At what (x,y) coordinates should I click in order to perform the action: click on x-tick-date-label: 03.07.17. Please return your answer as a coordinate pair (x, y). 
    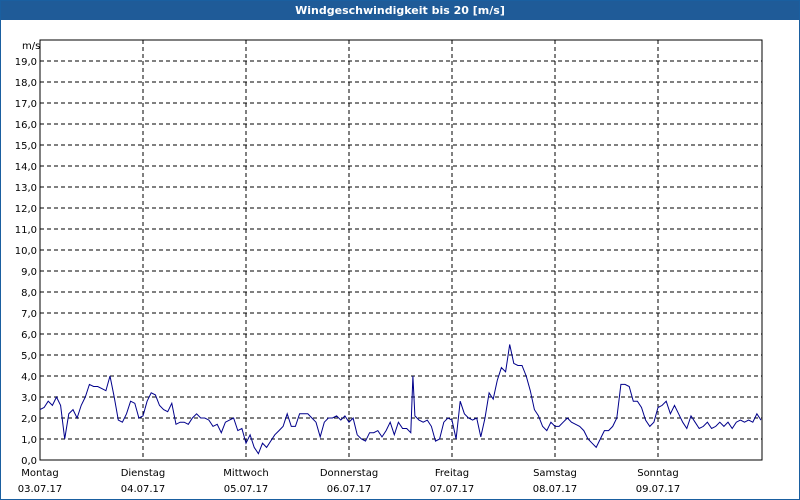
    Looking at the image, I should click on (40, 489).